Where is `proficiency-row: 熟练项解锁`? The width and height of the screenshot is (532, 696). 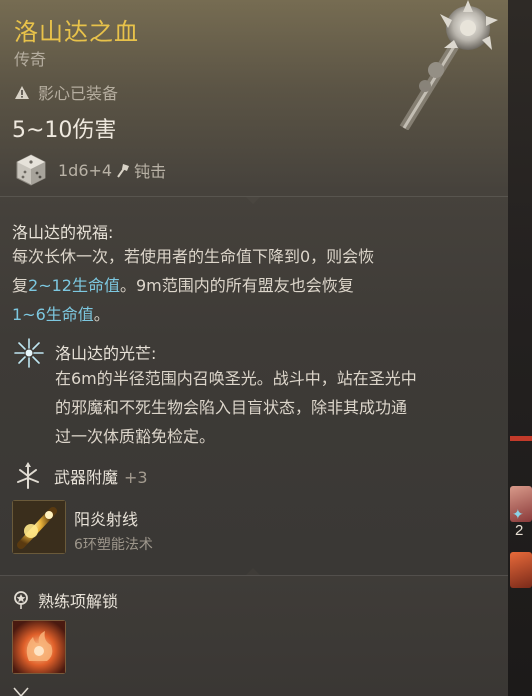 proficiency-row: 熟练项解锁 is located at coordinates (65, 600).